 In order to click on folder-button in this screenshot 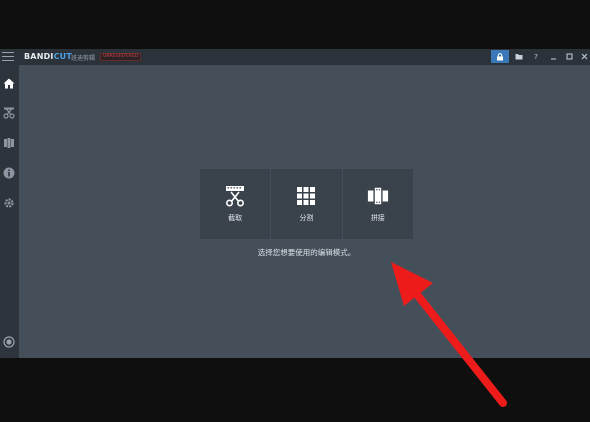, I will do `click(519, 56)`.